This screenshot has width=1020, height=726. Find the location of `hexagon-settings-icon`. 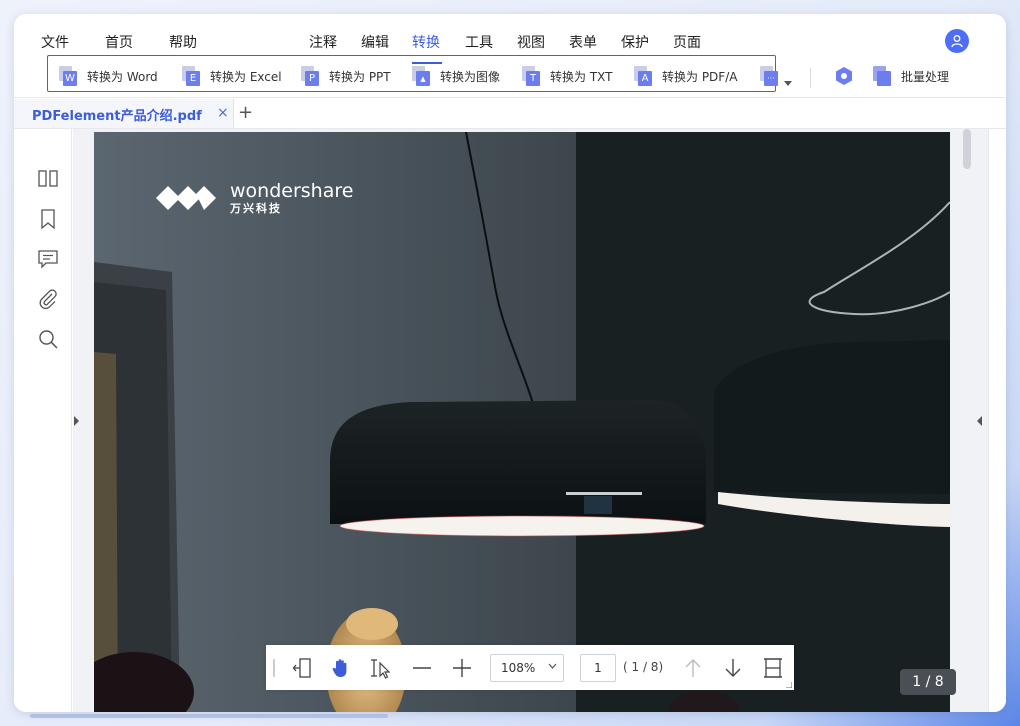

hexagon-settings-icon is located at coordinates (844, 76).